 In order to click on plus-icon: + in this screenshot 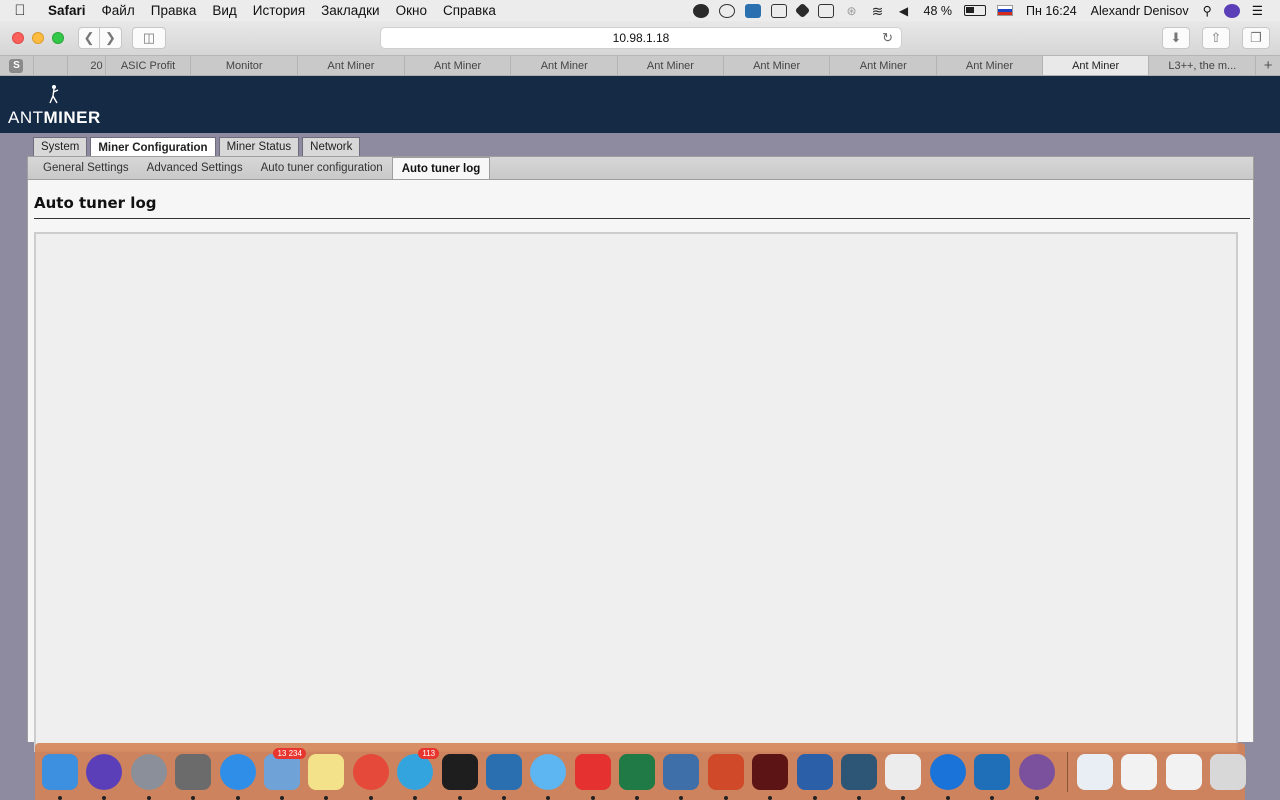, I will do `click(1268, 65)`.